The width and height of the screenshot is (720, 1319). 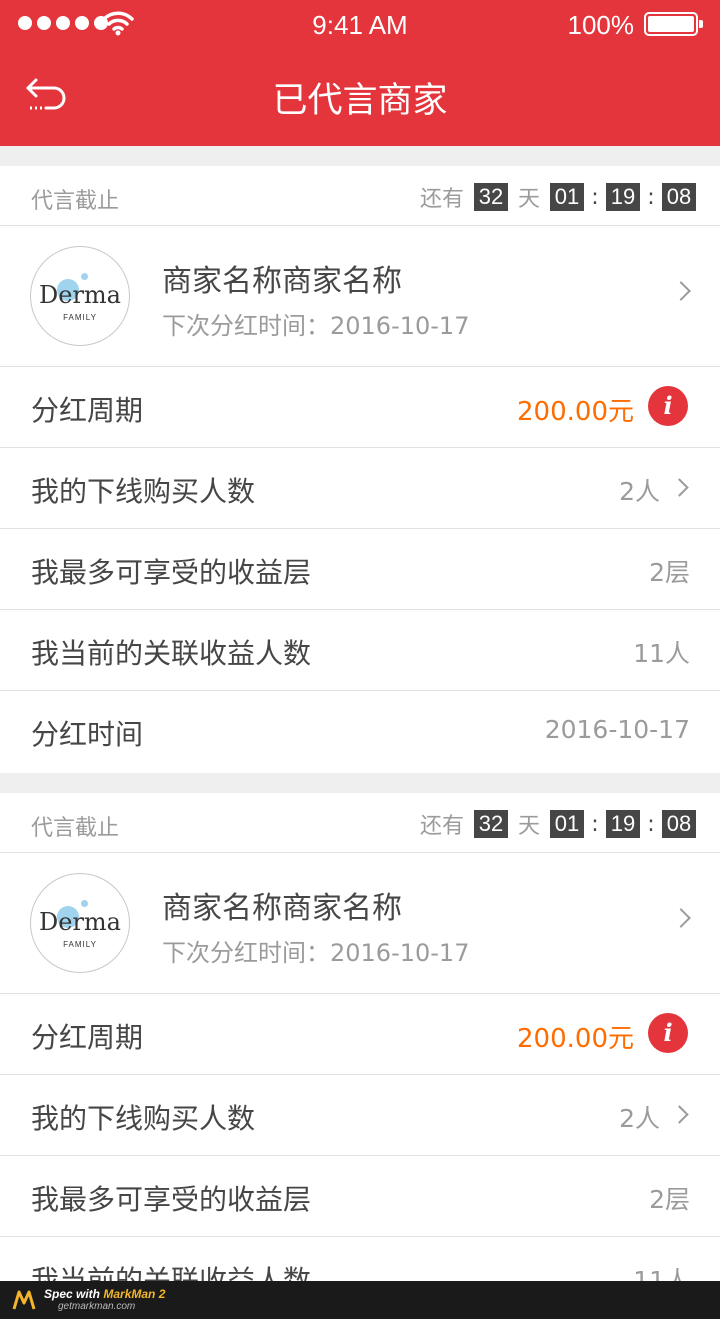 I want to click on battery-percent: 100%, so click(x=601, y=25).